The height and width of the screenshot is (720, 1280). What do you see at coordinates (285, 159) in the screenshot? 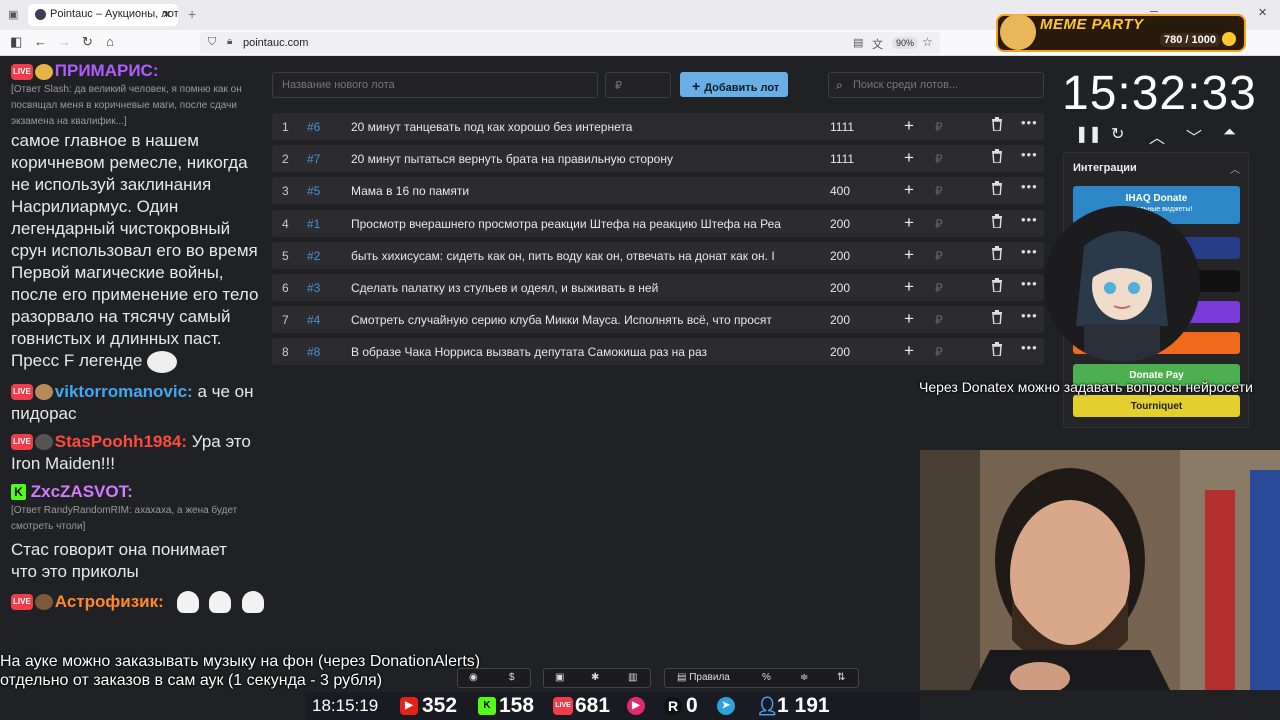
I see `lot-index: 2` at bounding box center [285, 159].